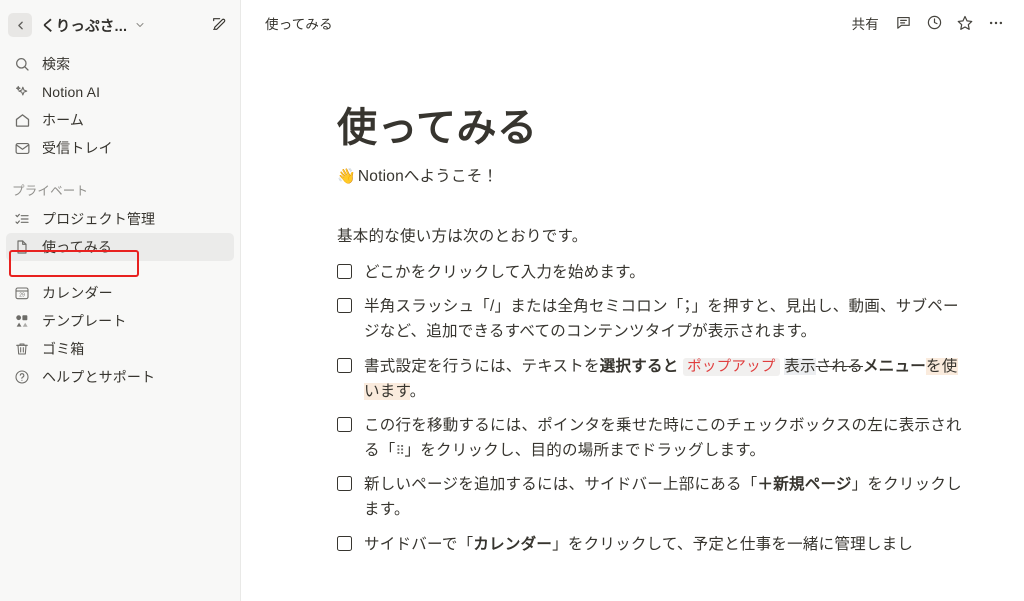 This screenshot has width=1024, height=601. I want to click on share-button: 共有, so click(865, 23).